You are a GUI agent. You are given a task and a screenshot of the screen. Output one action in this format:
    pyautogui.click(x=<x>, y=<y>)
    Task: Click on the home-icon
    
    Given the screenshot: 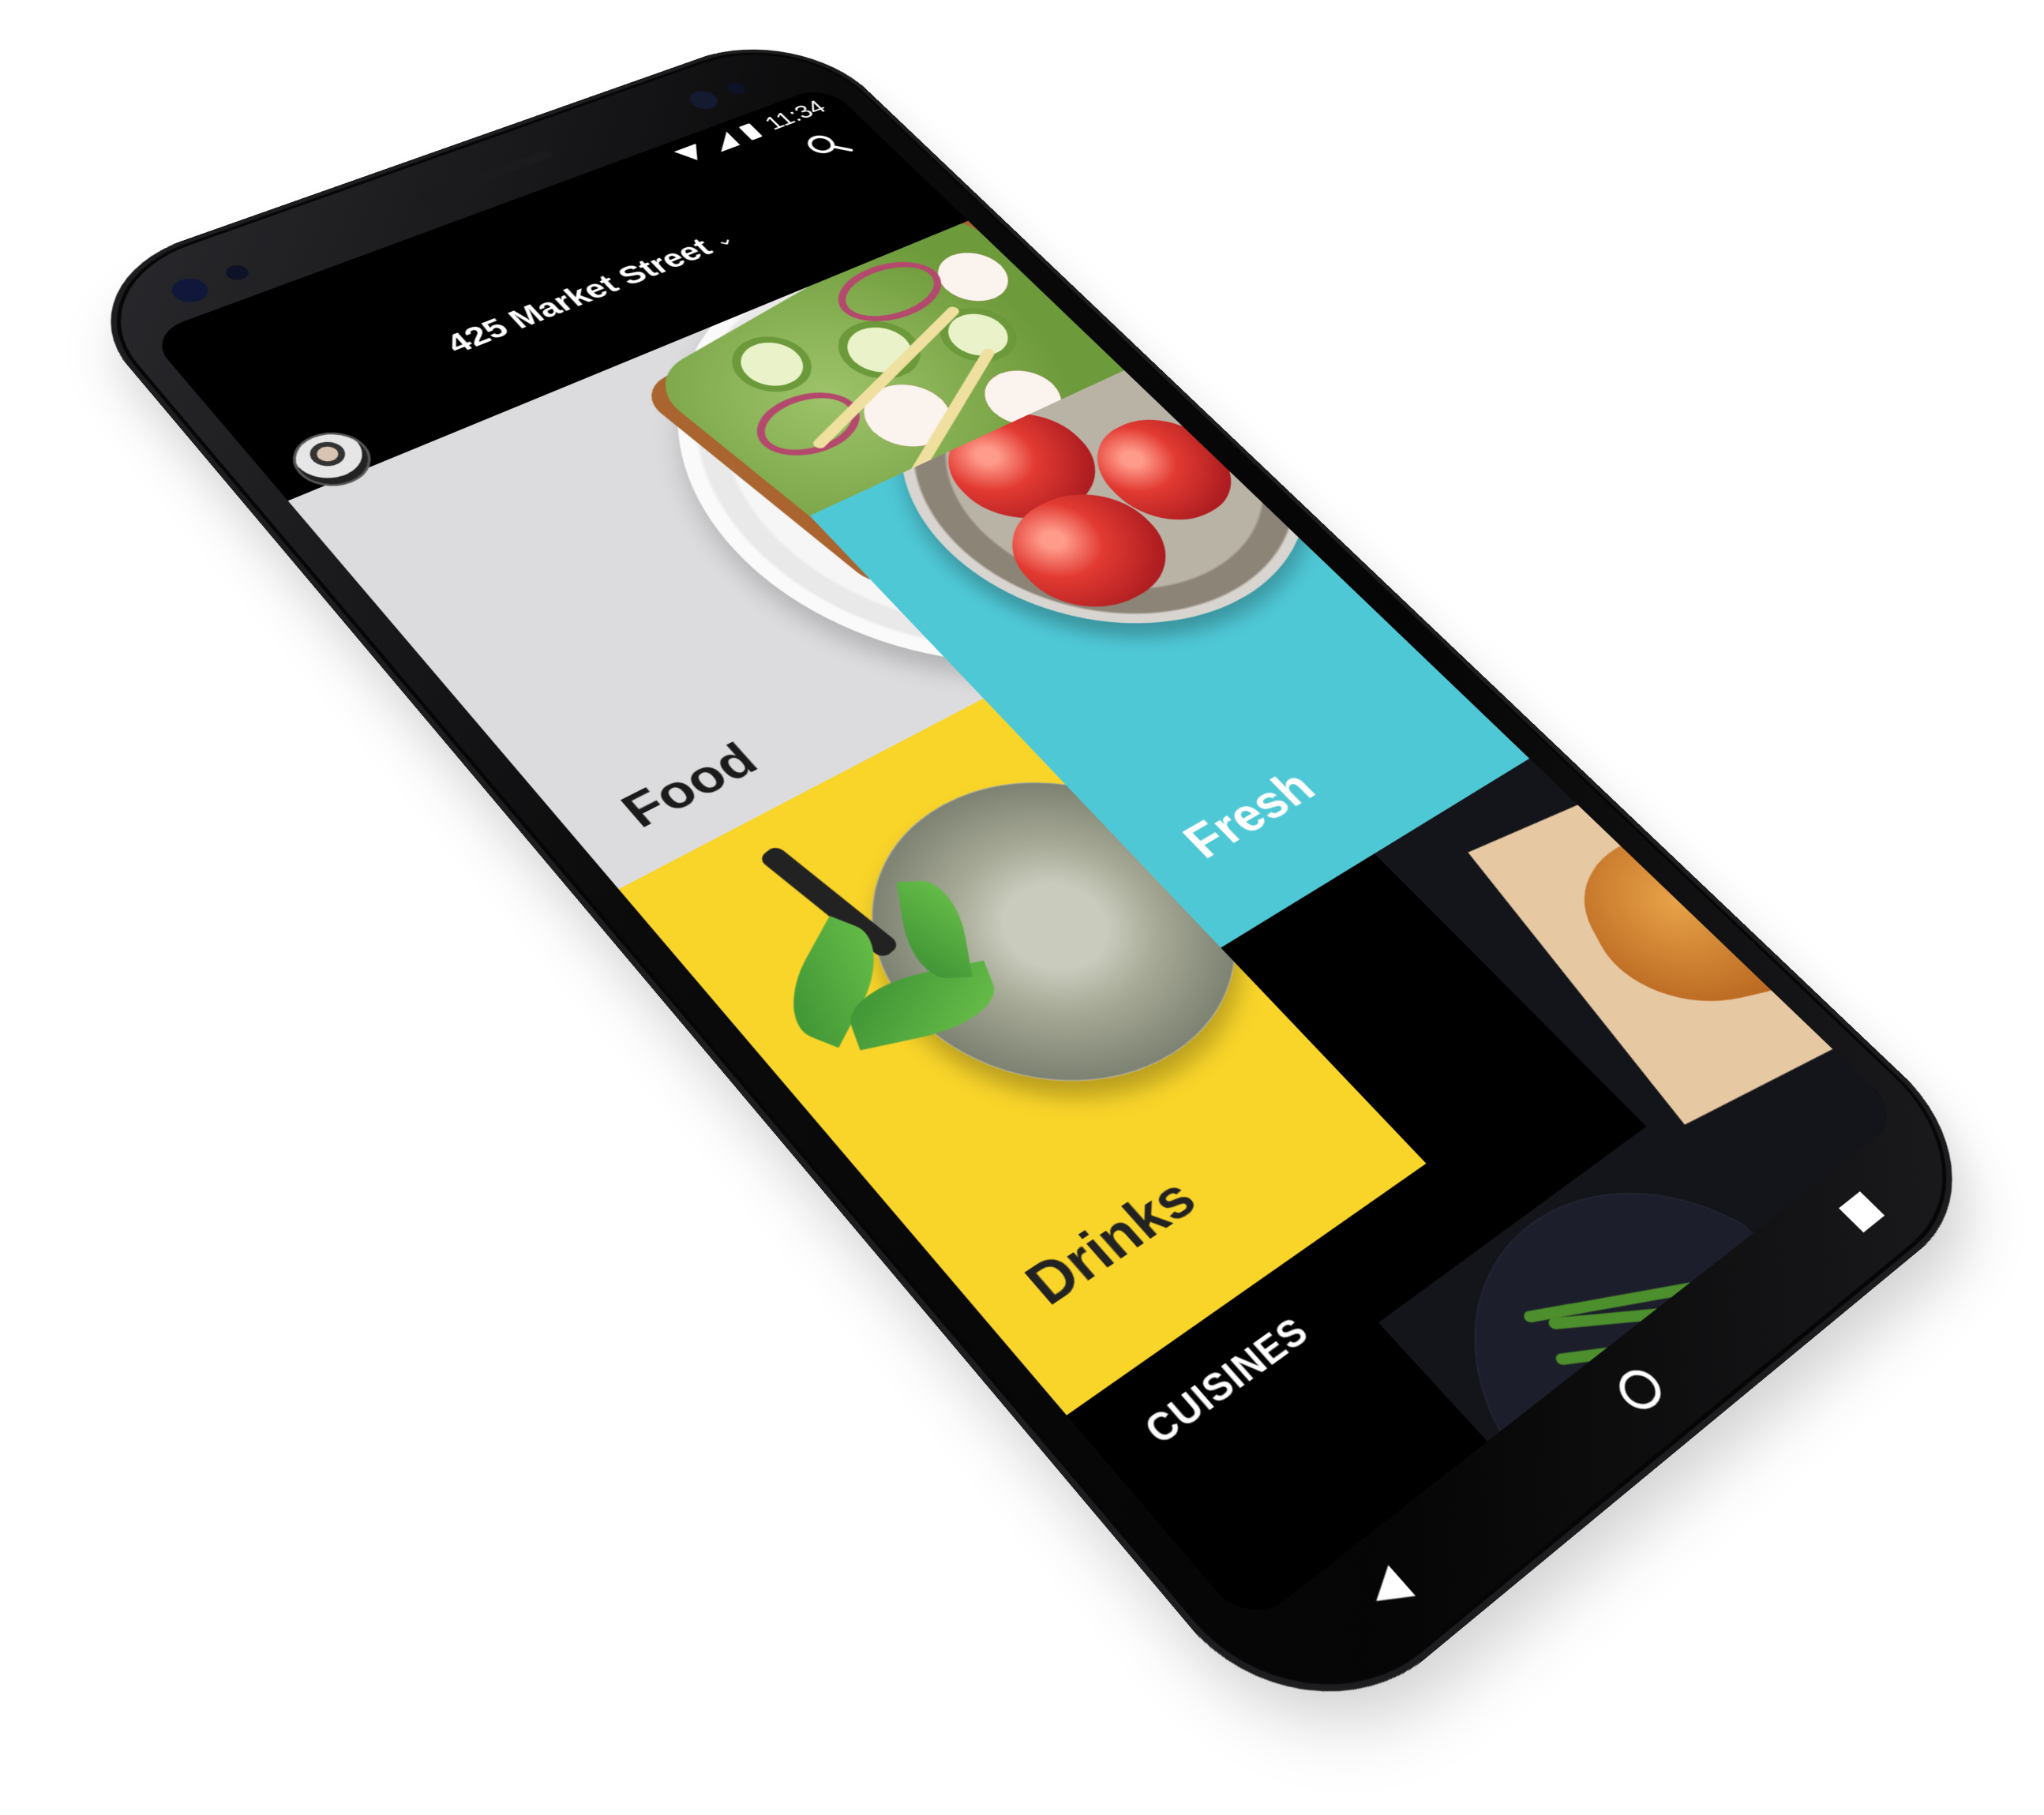 What is the action you would take?
    pyautogui.click(x=1640, y=1390)
    